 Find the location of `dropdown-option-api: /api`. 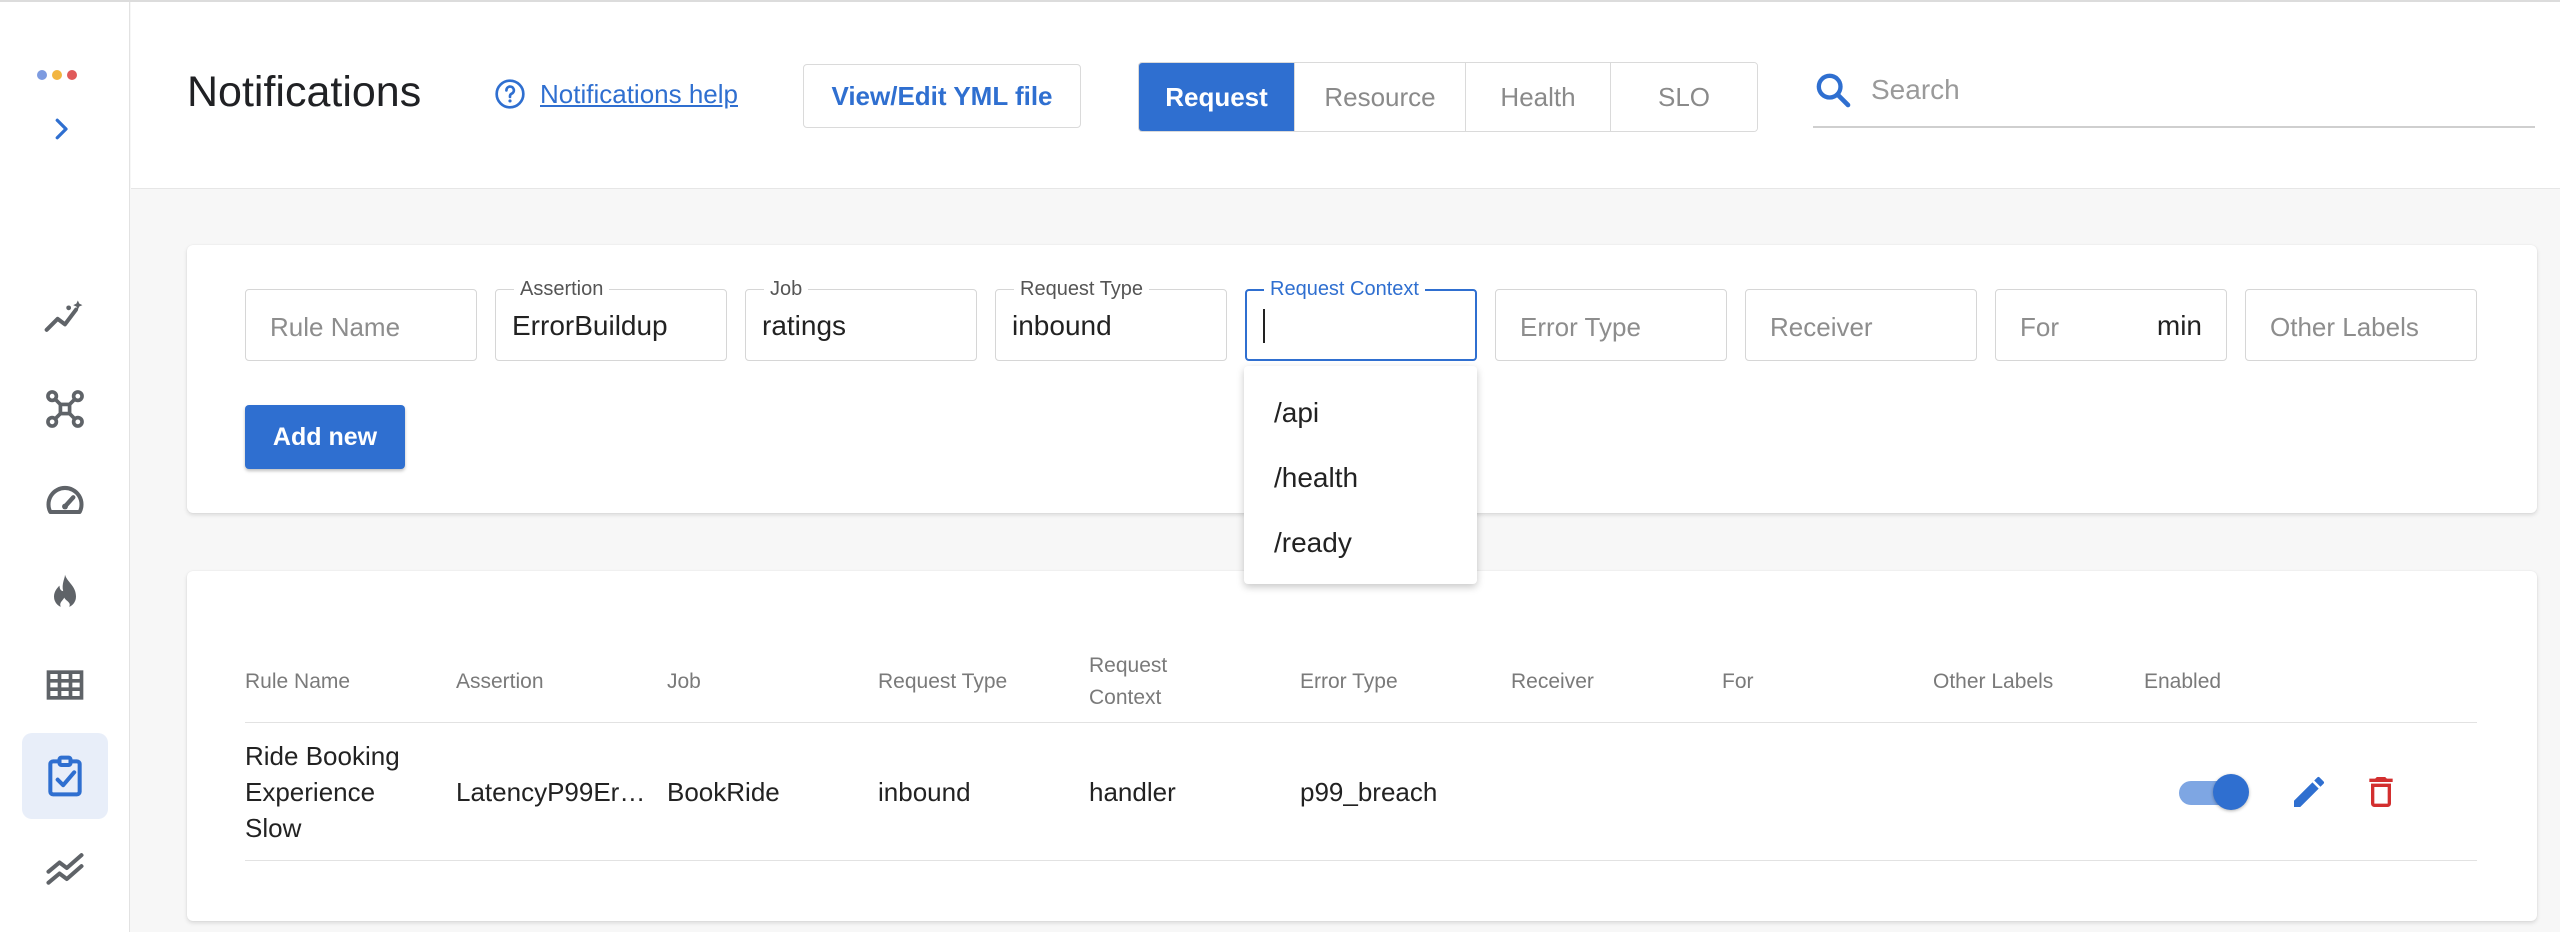

dropdown-option-api: /api is located at coordinates (1360, 412).